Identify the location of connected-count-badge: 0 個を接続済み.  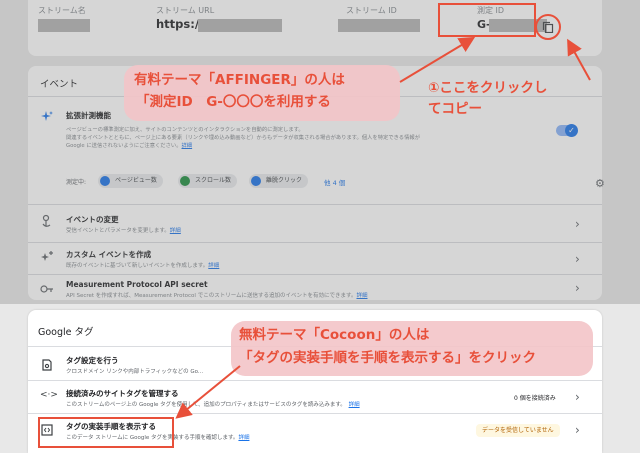
(535, 398).